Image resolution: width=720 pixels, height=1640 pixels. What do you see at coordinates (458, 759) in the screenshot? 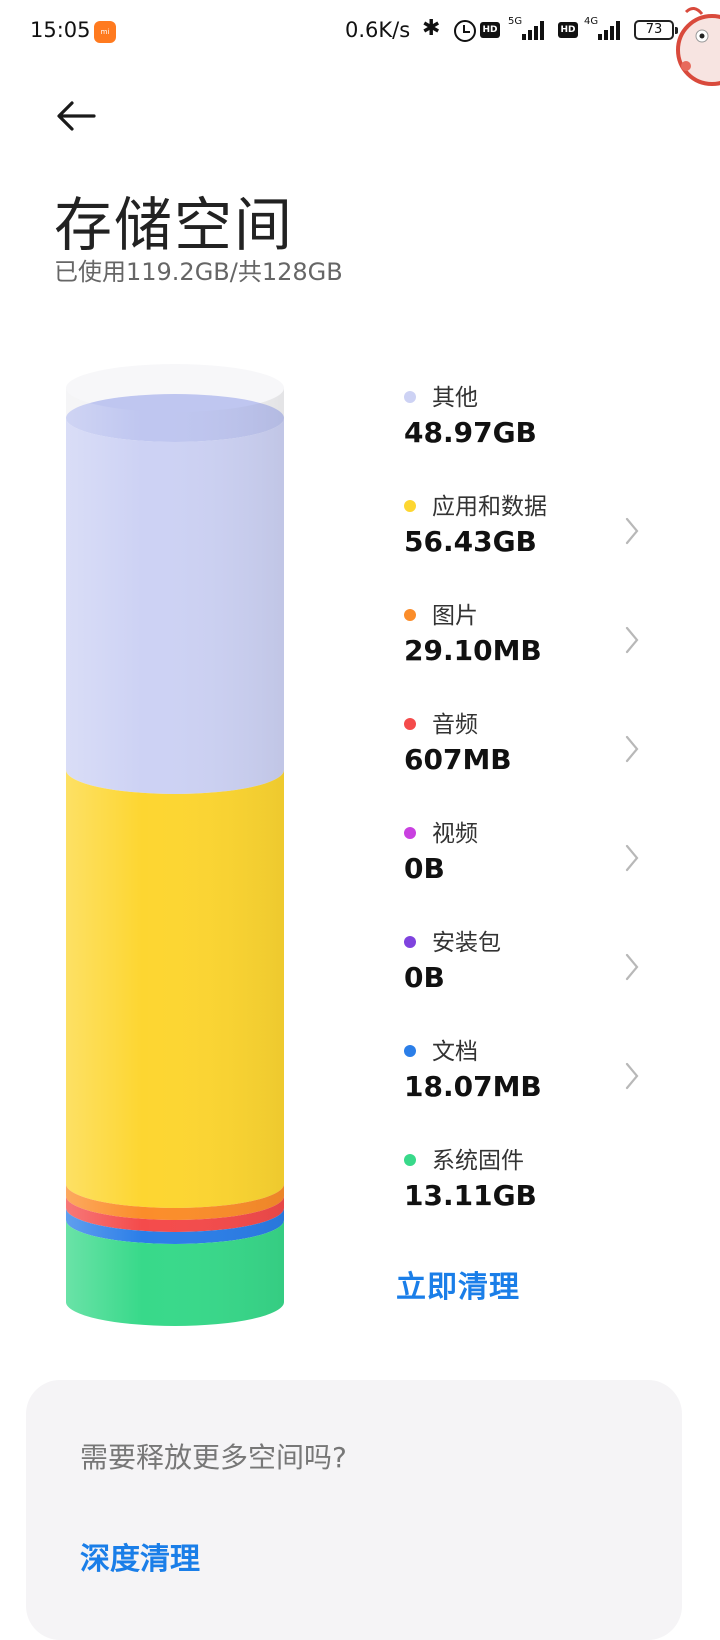
I see `category-size: 607MB` at bounding box center [458, 759].